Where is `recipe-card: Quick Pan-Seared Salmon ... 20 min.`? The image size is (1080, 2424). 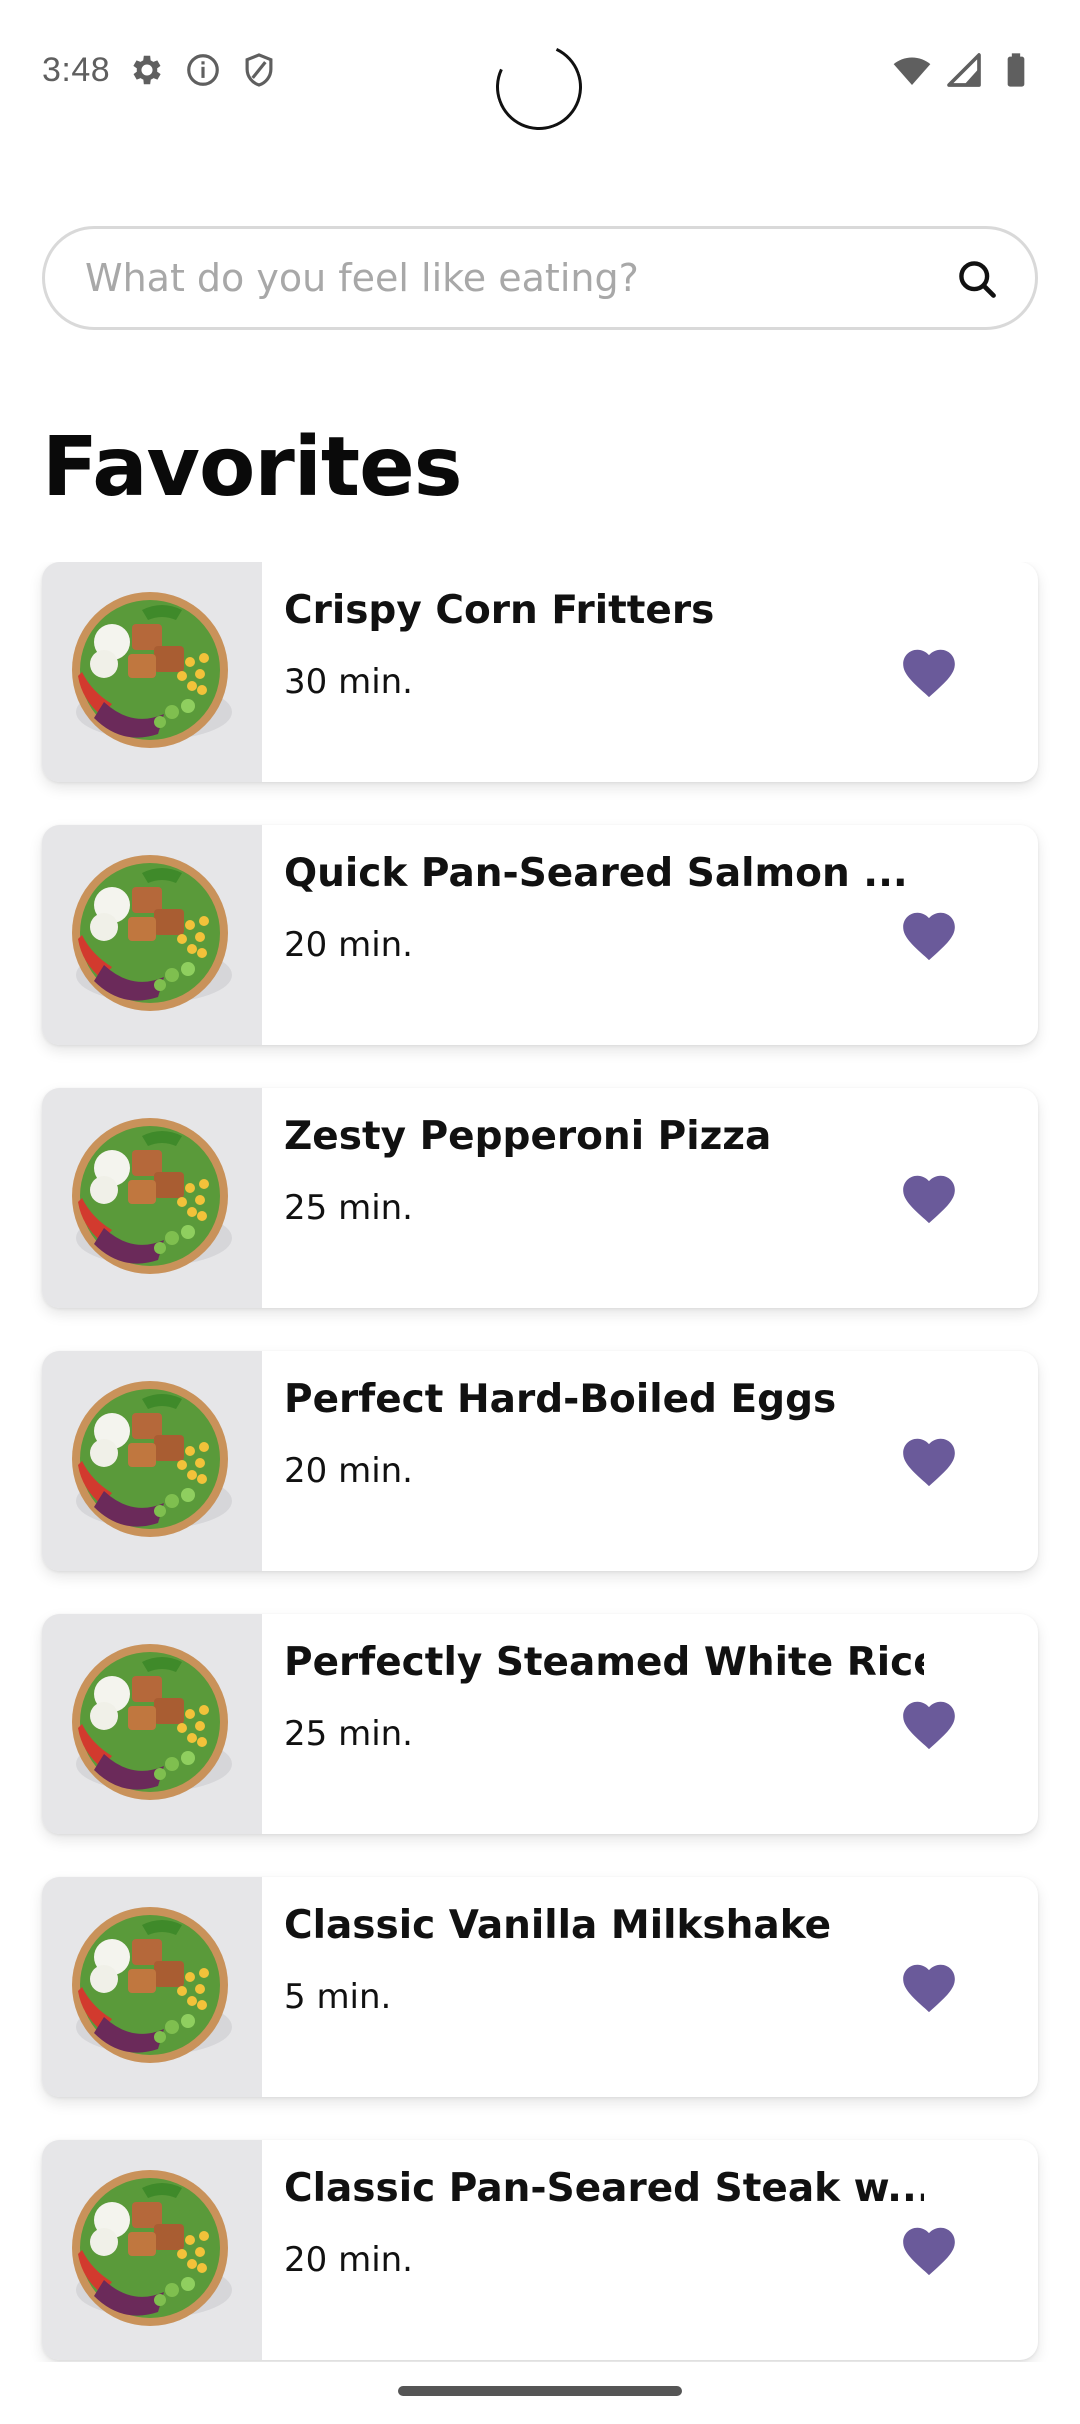
recipe-card: Quick Pan-Seared Salmon ... 20 min. is located at coordinates (540, 935).